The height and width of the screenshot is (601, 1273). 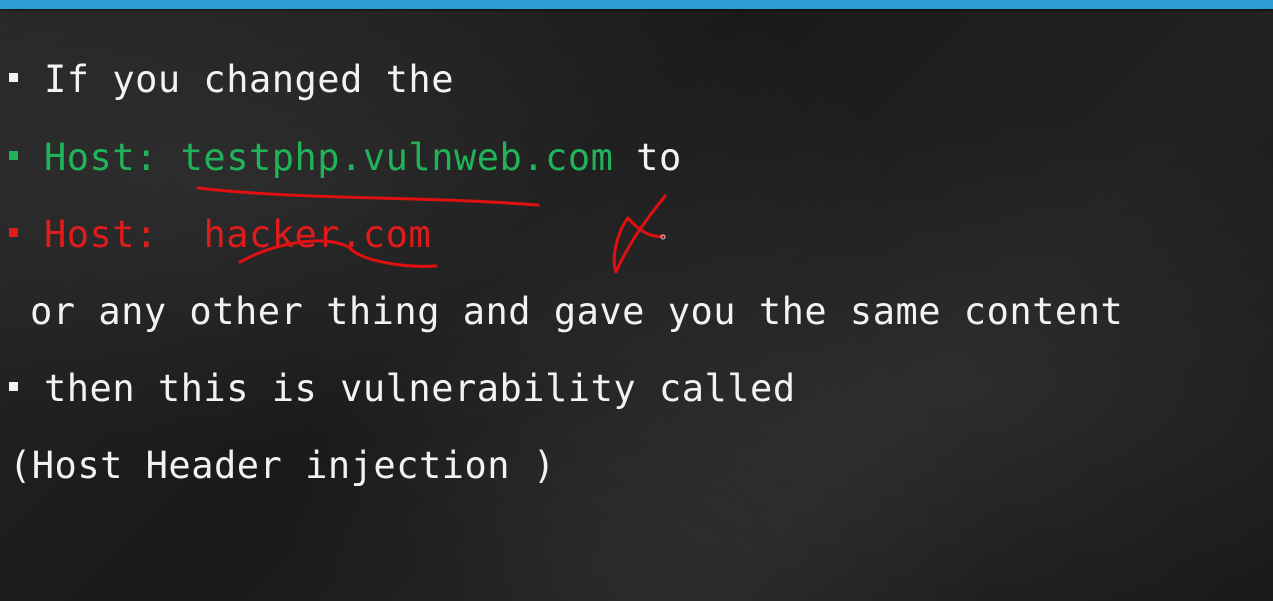 I want to click on attacker-host-value: hacker.com, so click(x=317, y=234).